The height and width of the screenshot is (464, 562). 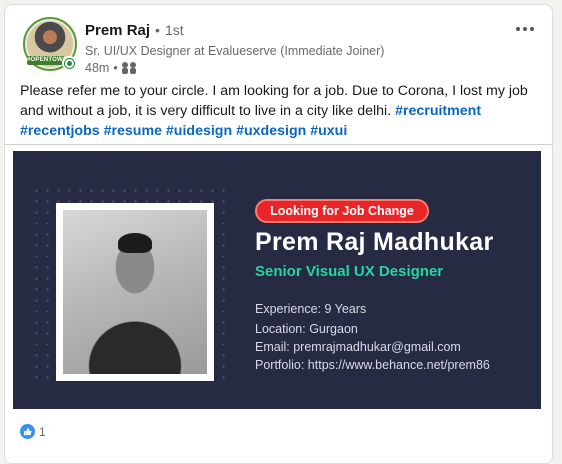 I want to click on post-meta: 48m •, so click(x=110, y=68).